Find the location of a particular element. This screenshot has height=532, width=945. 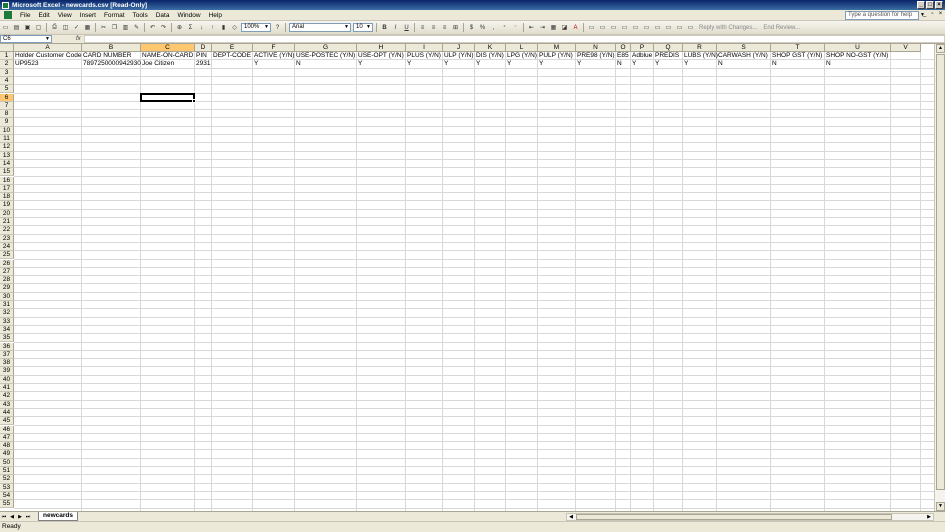

row-header: 21 is located at coordinates (7, 222).